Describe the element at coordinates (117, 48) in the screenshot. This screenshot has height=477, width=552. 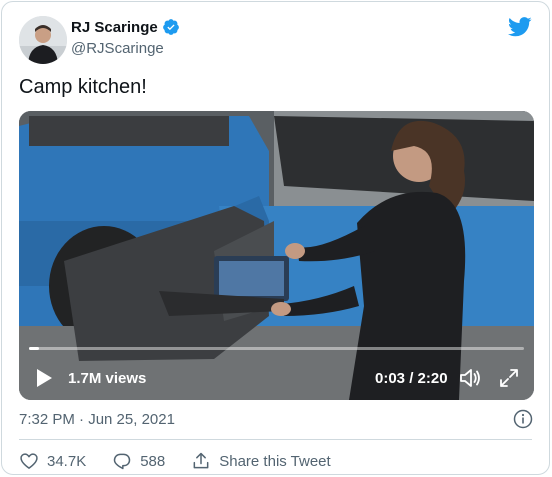
I see `author-handle: @RJScaringe` at that location.